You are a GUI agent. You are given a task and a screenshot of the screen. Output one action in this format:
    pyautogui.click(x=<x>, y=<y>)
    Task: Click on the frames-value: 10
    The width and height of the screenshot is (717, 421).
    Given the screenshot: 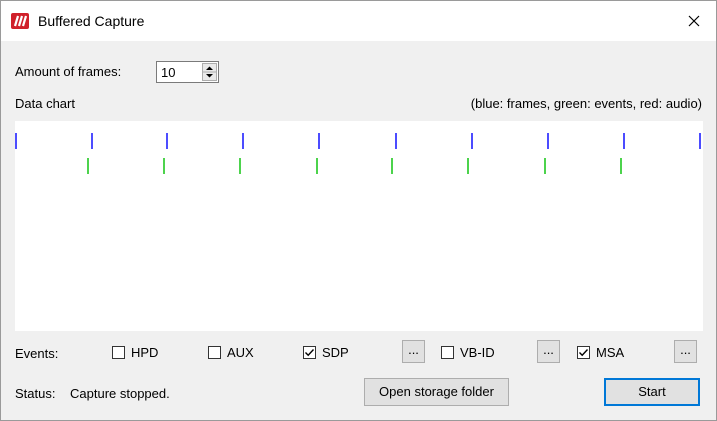 What is the action you would take?
    pyautogui.click(x=168, y=72)
    